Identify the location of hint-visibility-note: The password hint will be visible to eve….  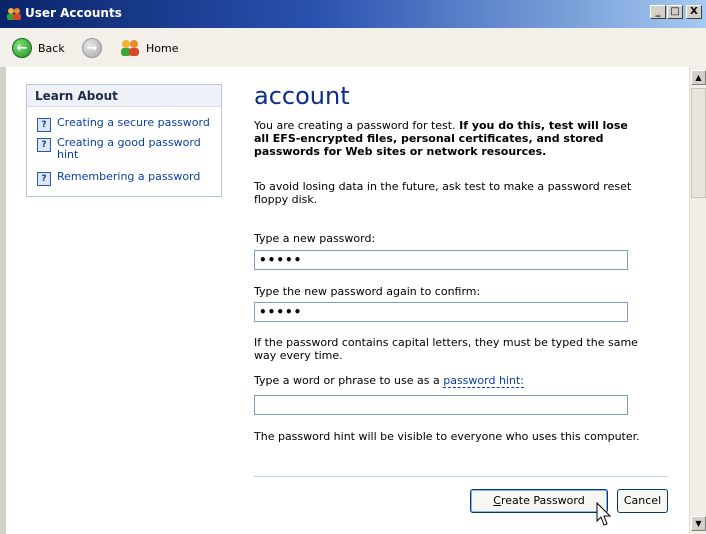
(447, 436).